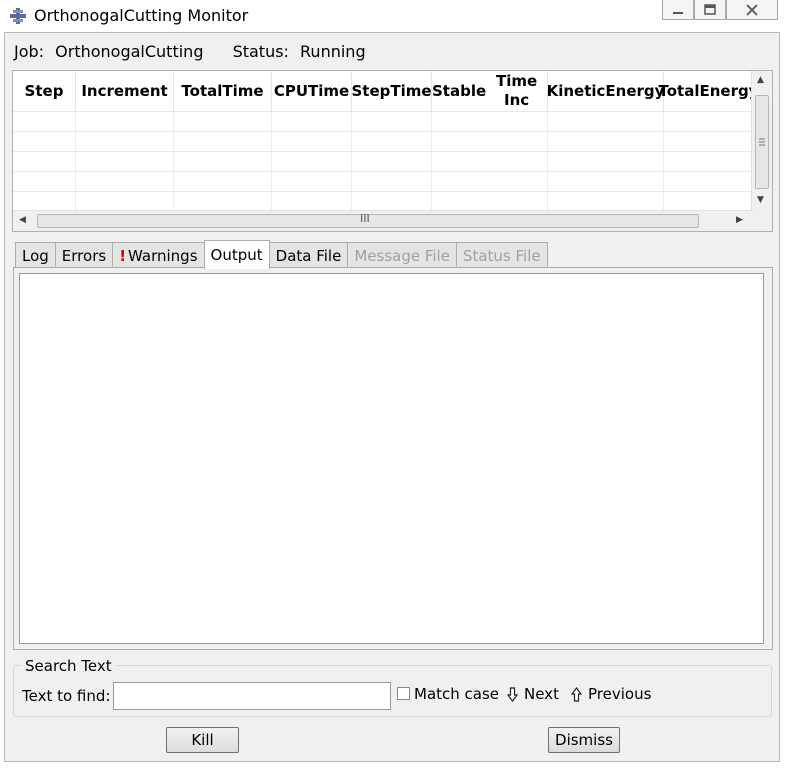 The height and width of the screenshot is (768, 786). What do you see at coordinates (576, 90) in the screenshot?
I see `column-header-line1: Kinetic` at bounding box center [576, 90].